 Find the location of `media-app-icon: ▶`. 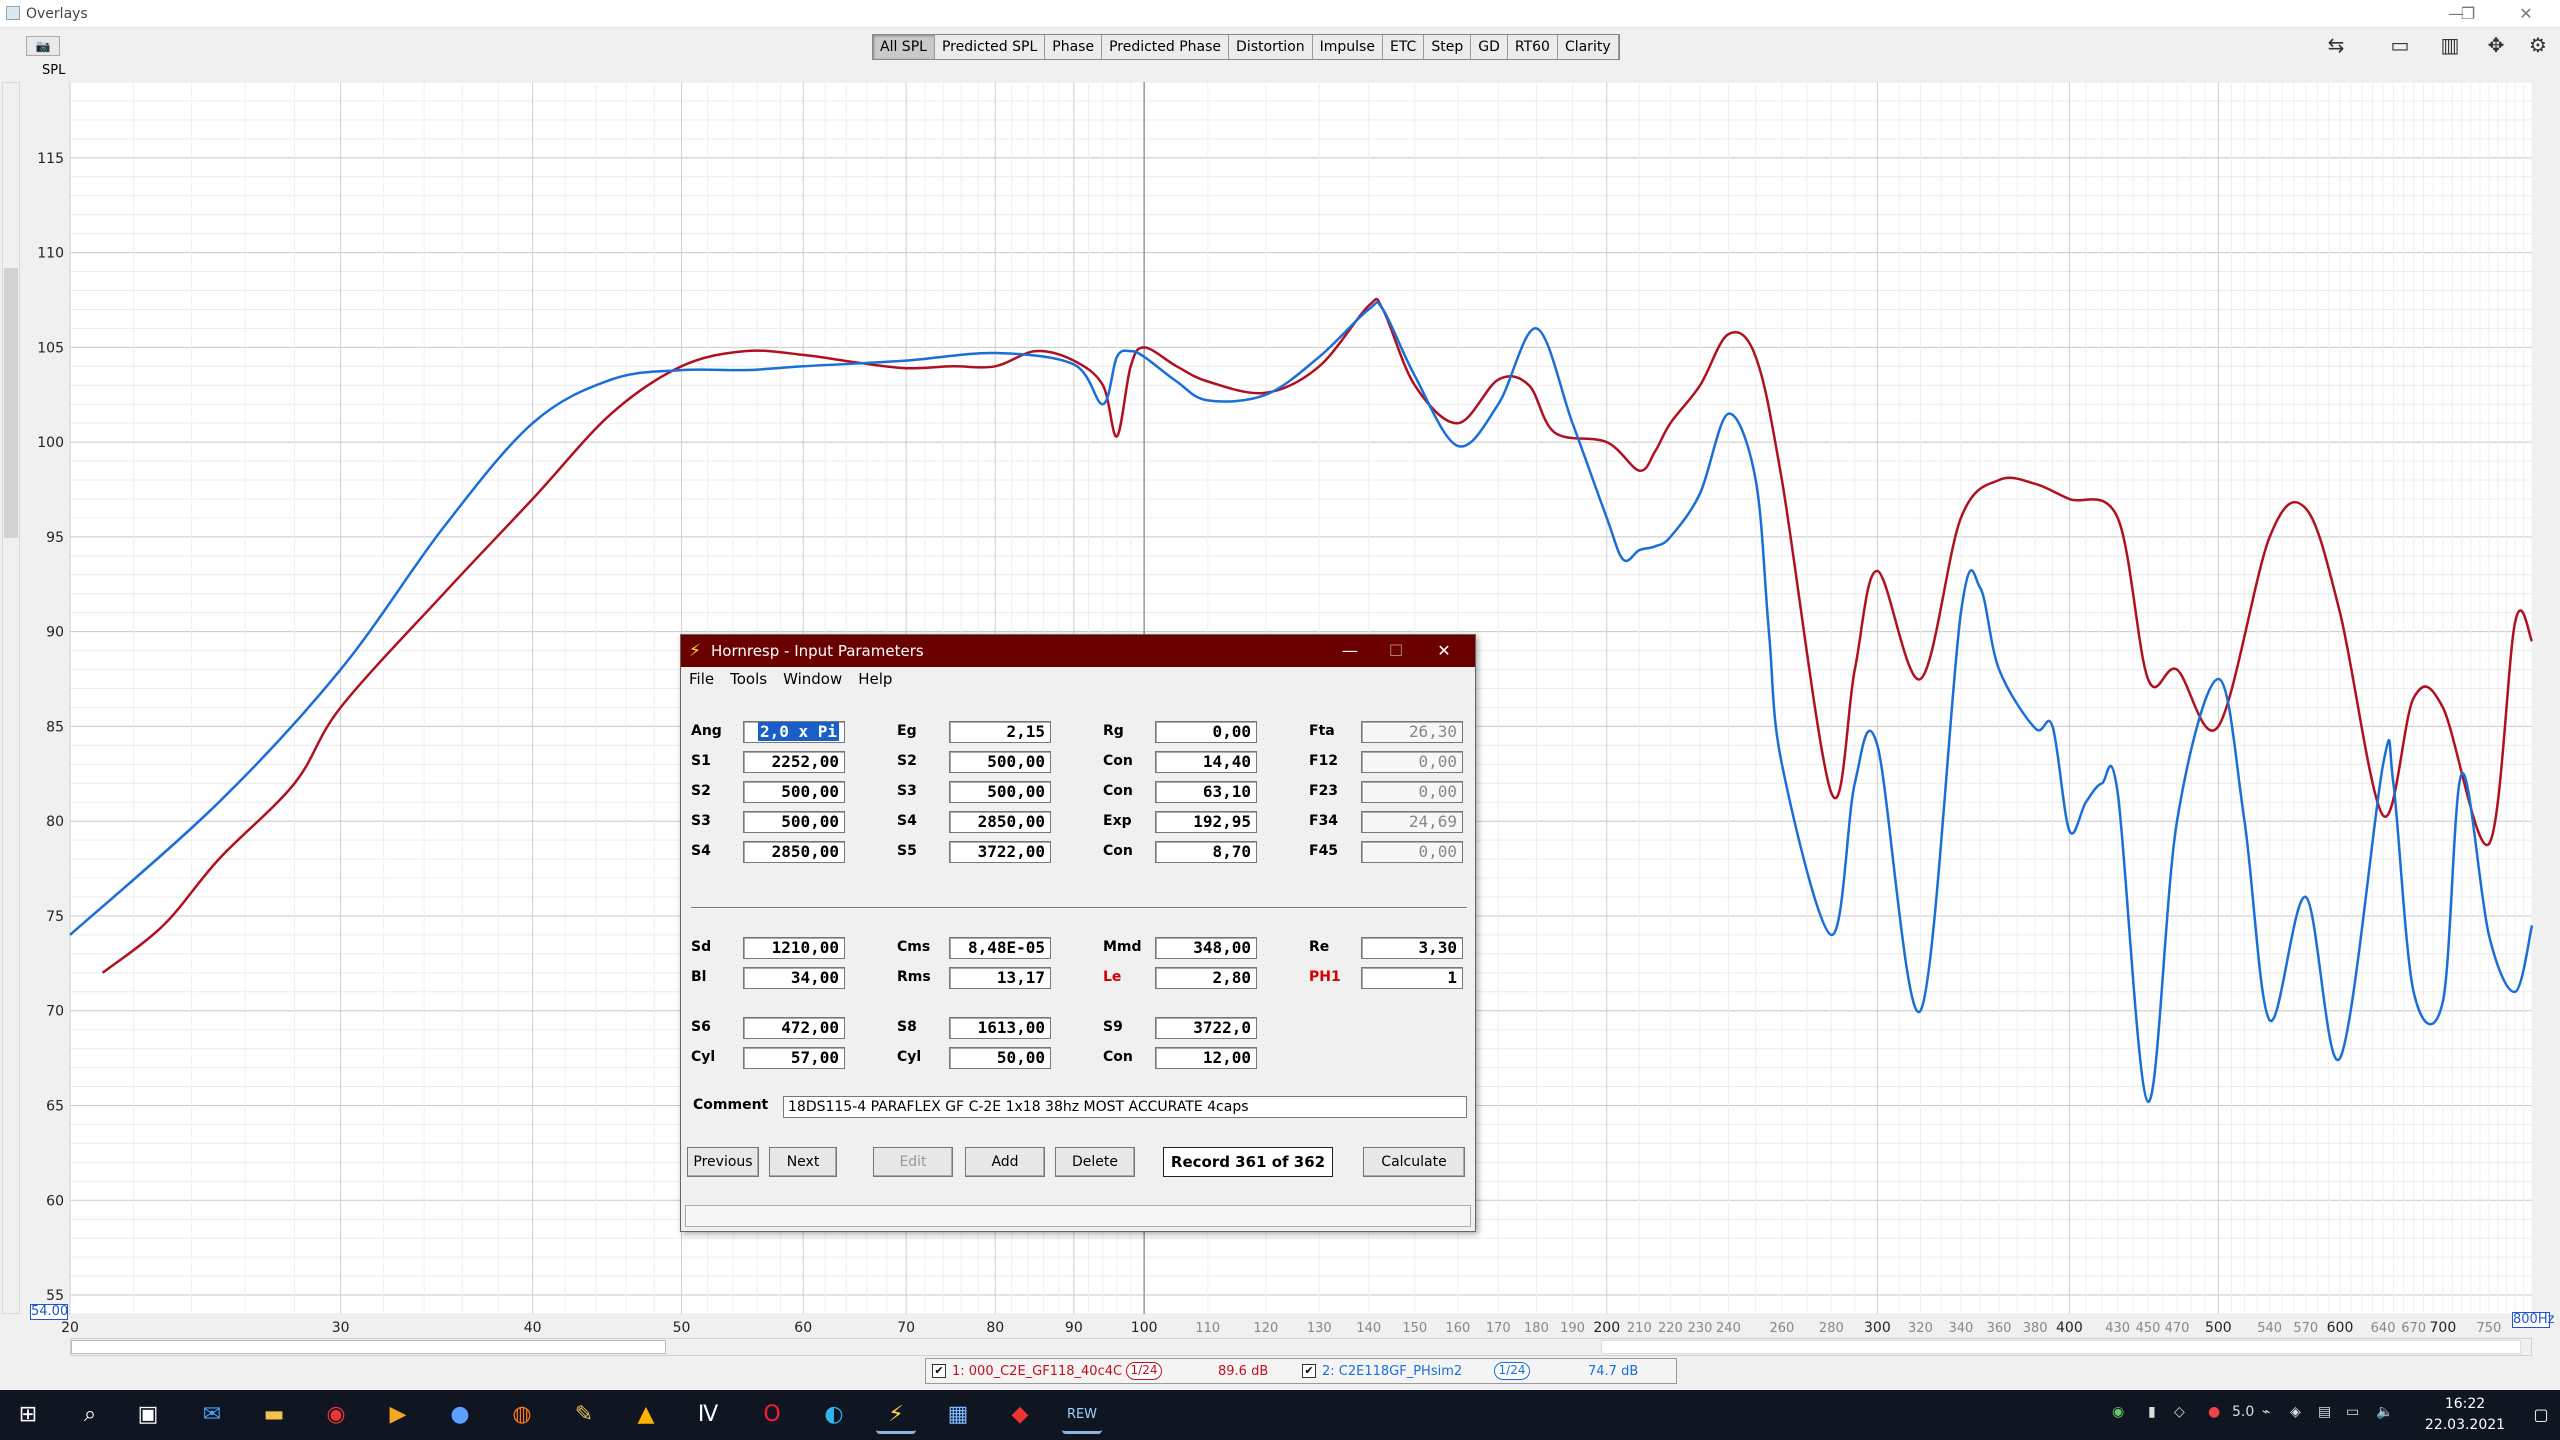

media-app-icon: ▶ is located at coordinates (398, 1415).